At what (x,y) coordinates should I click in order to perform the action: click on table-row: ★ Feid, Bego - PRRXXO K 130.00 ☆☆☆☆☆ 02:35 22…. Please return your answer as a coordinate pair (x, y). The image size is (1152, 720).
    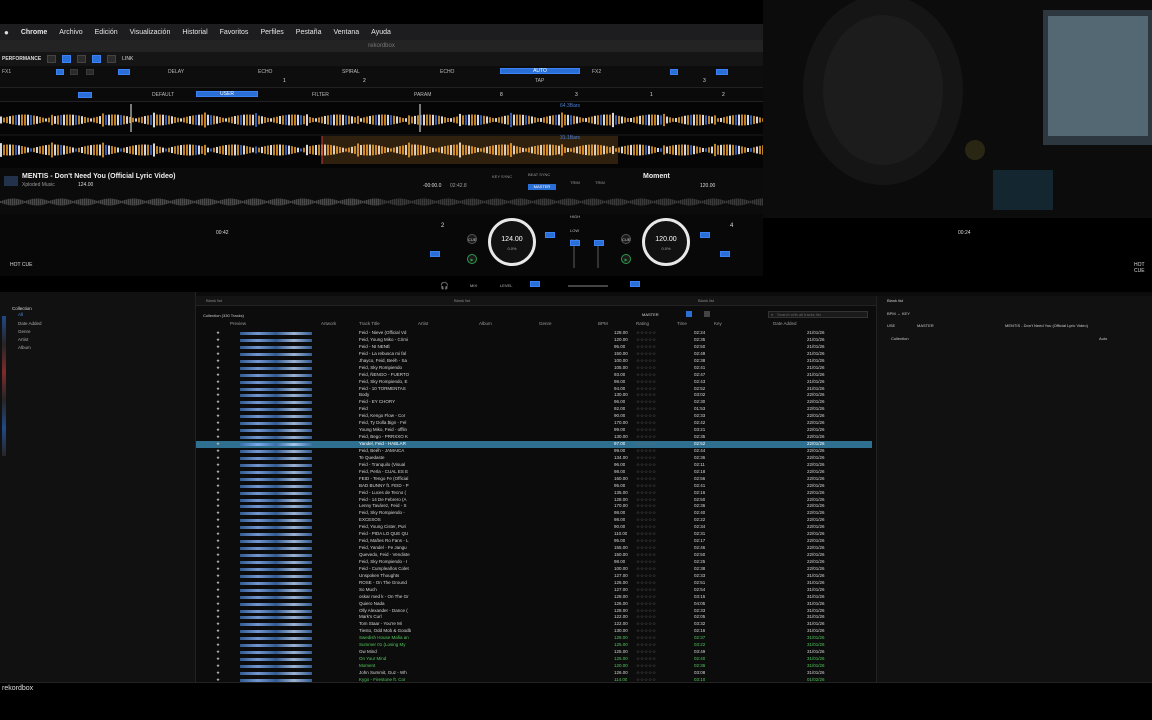
    Looking at the image, I should click on (534, 437).